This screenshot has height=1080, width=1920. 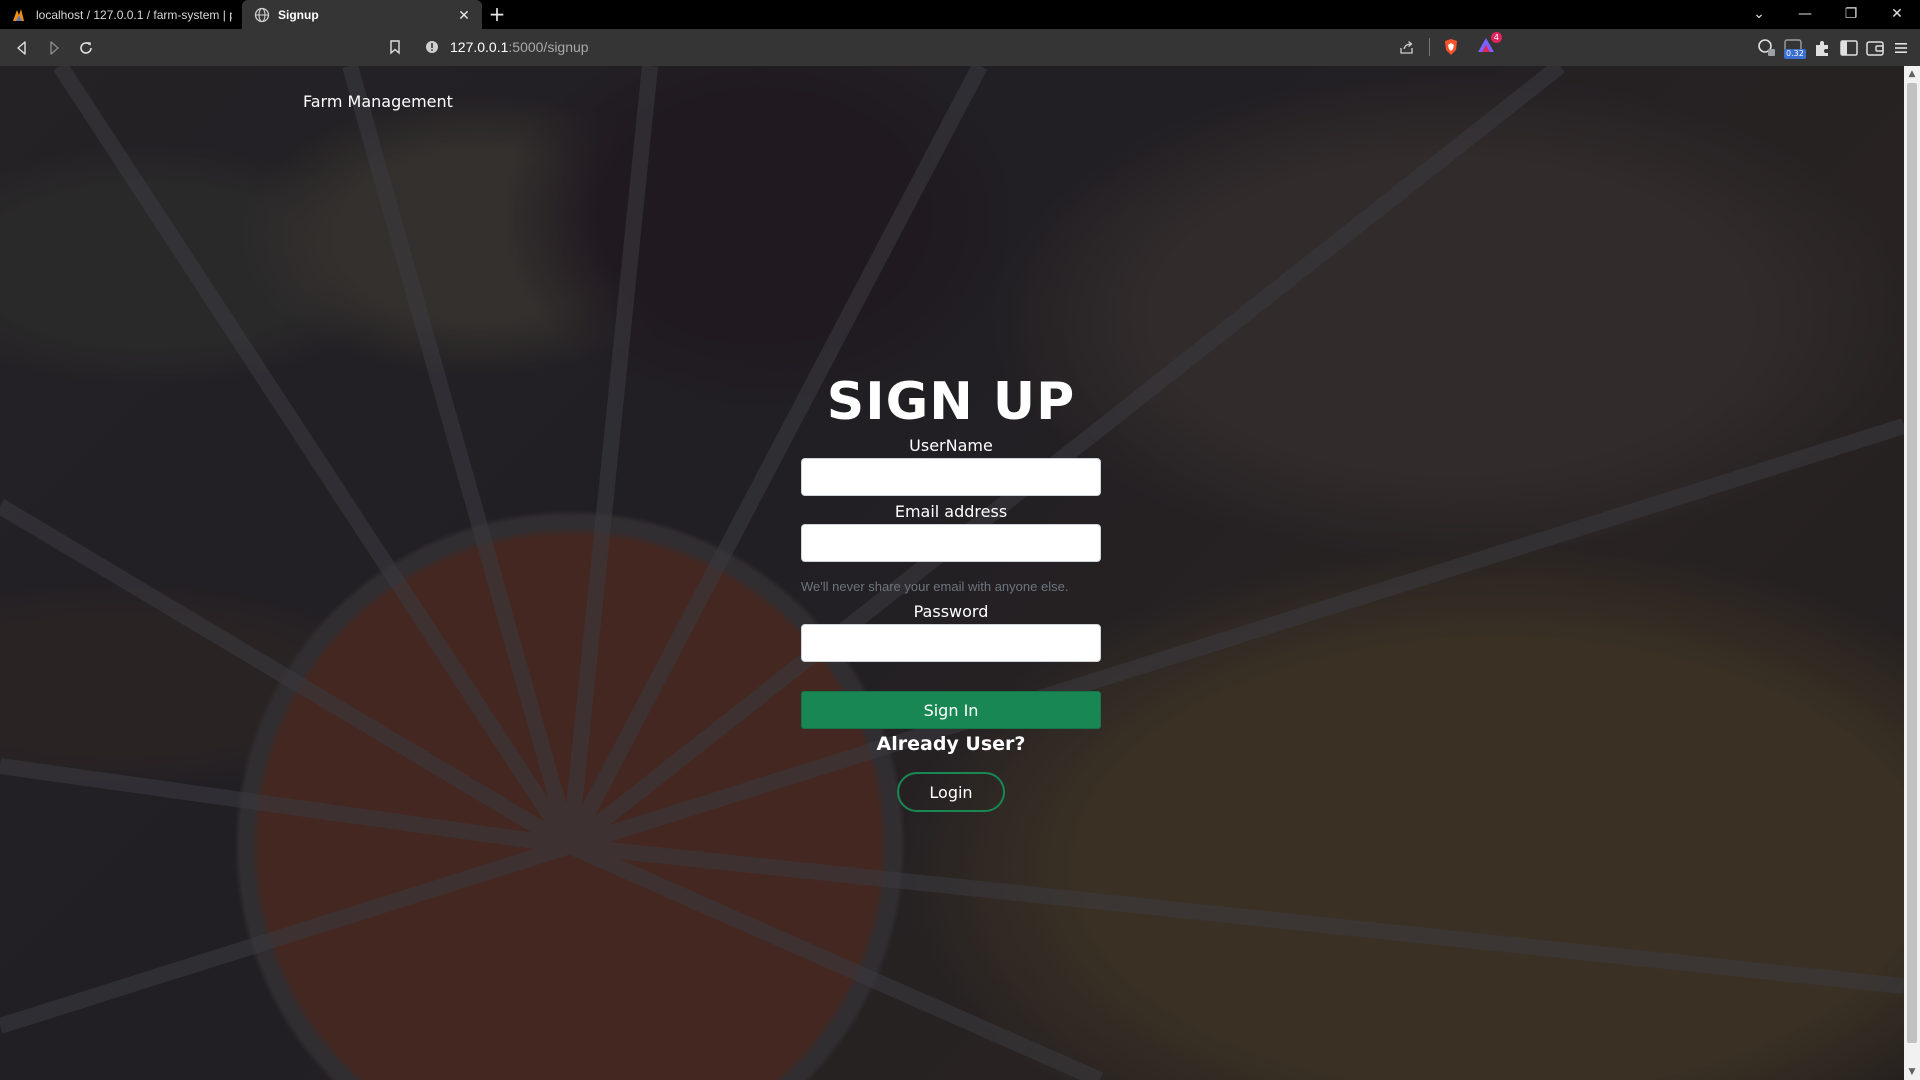 I want to click on globe-icon, so click(x=262, y=14).